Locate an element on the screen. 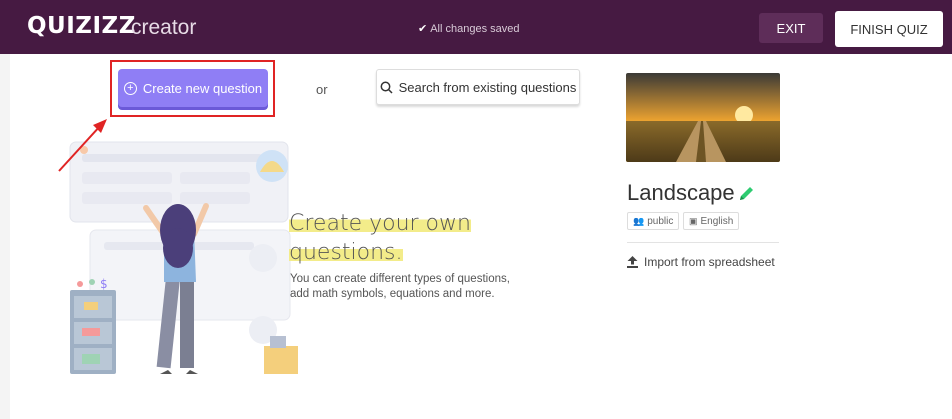 This screenshot has width=952, height=419. save-status-text: All changes saved is located at coordinates (475, 29).